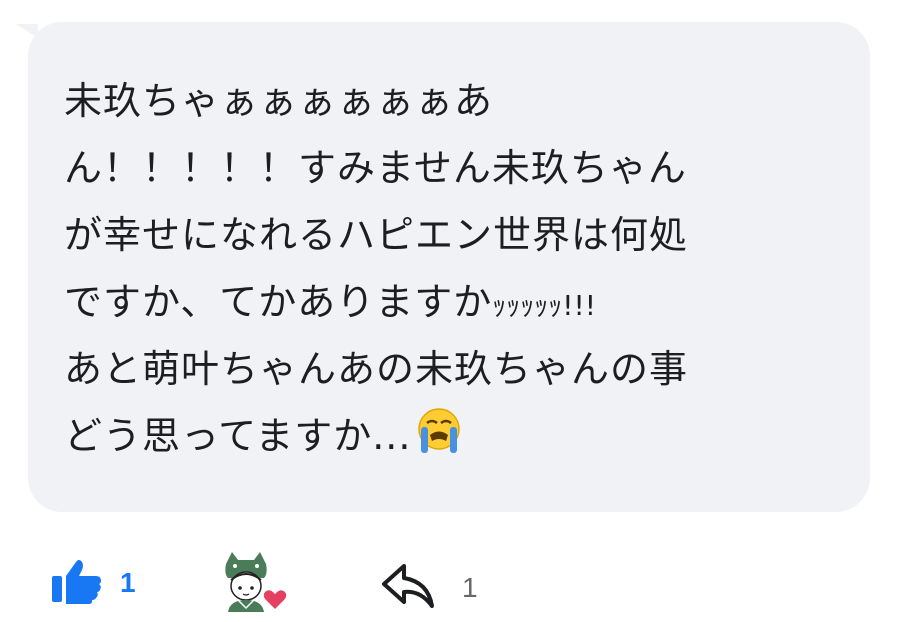 Image resolution: width=915 pixels, height=622 pixels. What do you see at coordinates (376, 369) in the screenshot?
I see `comment-line: あと萌叶ちゃんあの未玖ちゃんの事` at bounding box center [376, 369].